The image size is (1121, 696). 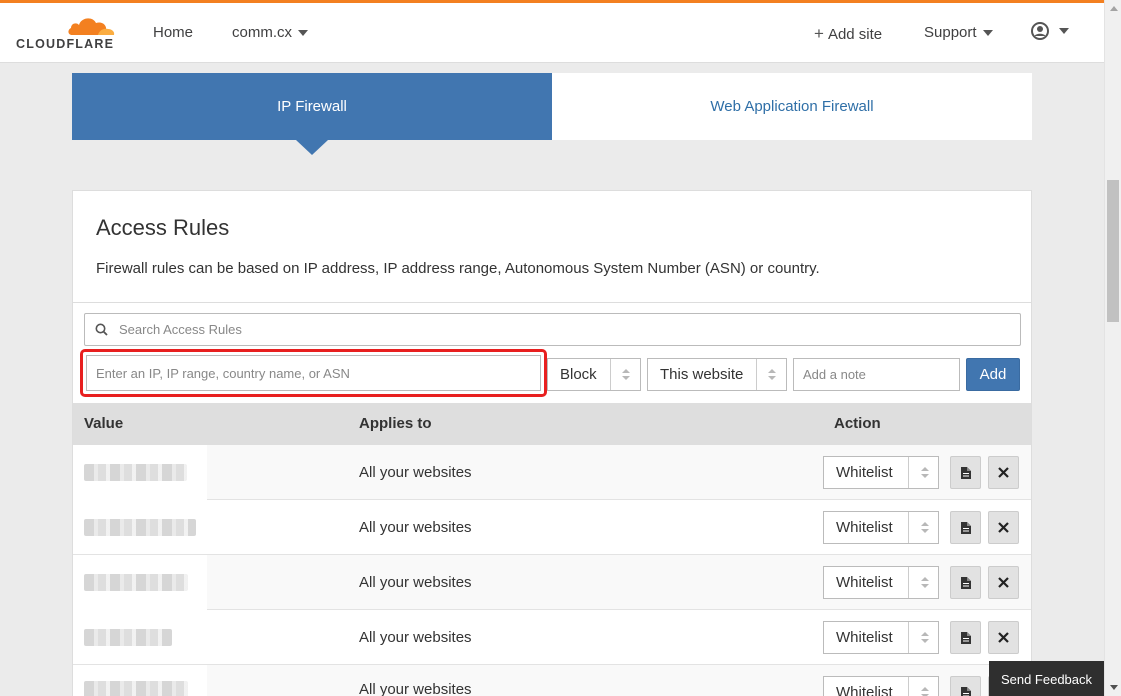 I want to click on support-label: Support, so click(x=950, y=32).